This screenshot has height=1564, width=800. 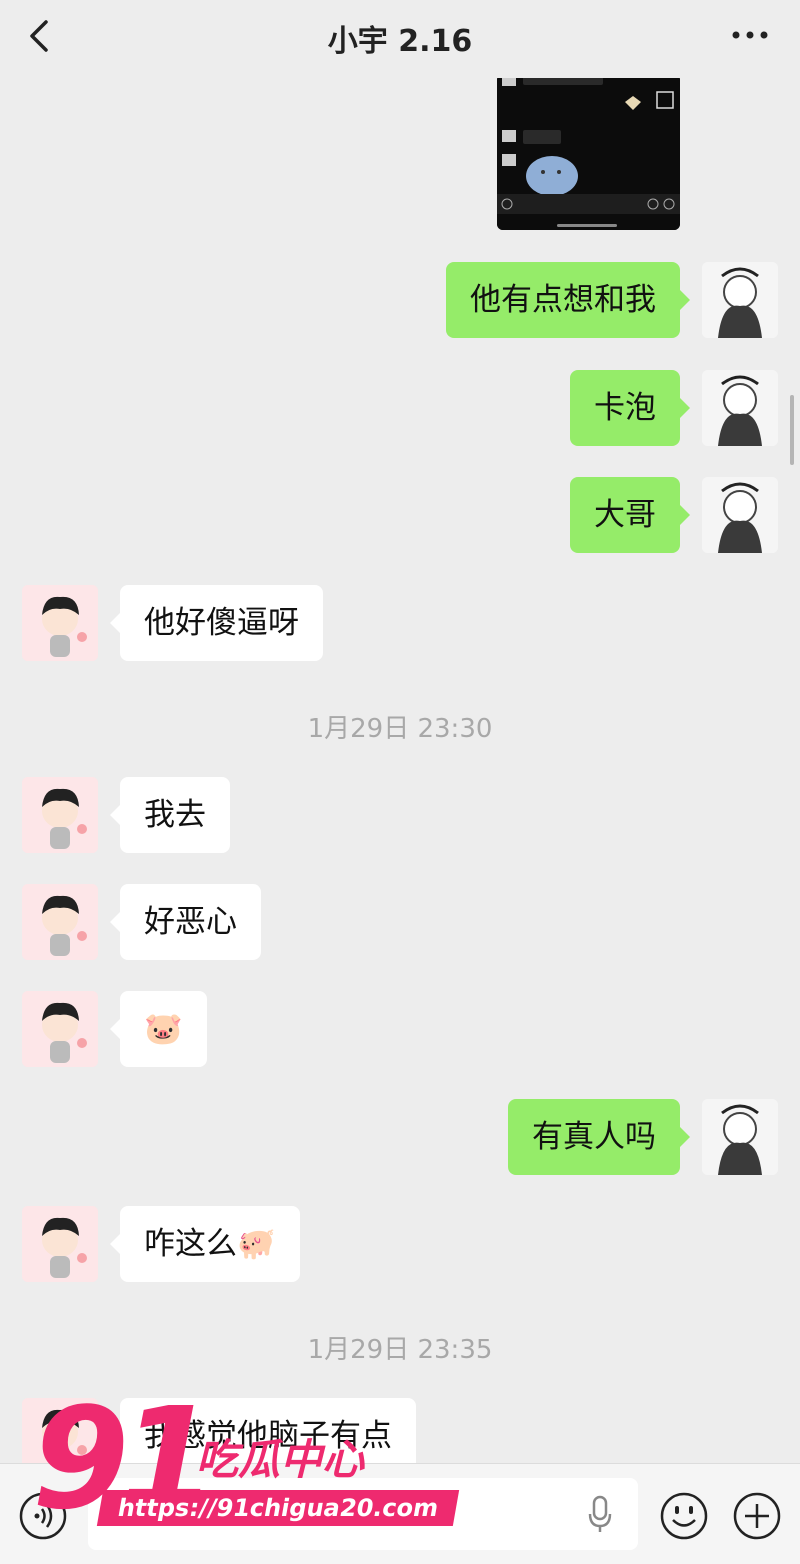 I want to click on more-functions-button, so click(x=757, y=1516).